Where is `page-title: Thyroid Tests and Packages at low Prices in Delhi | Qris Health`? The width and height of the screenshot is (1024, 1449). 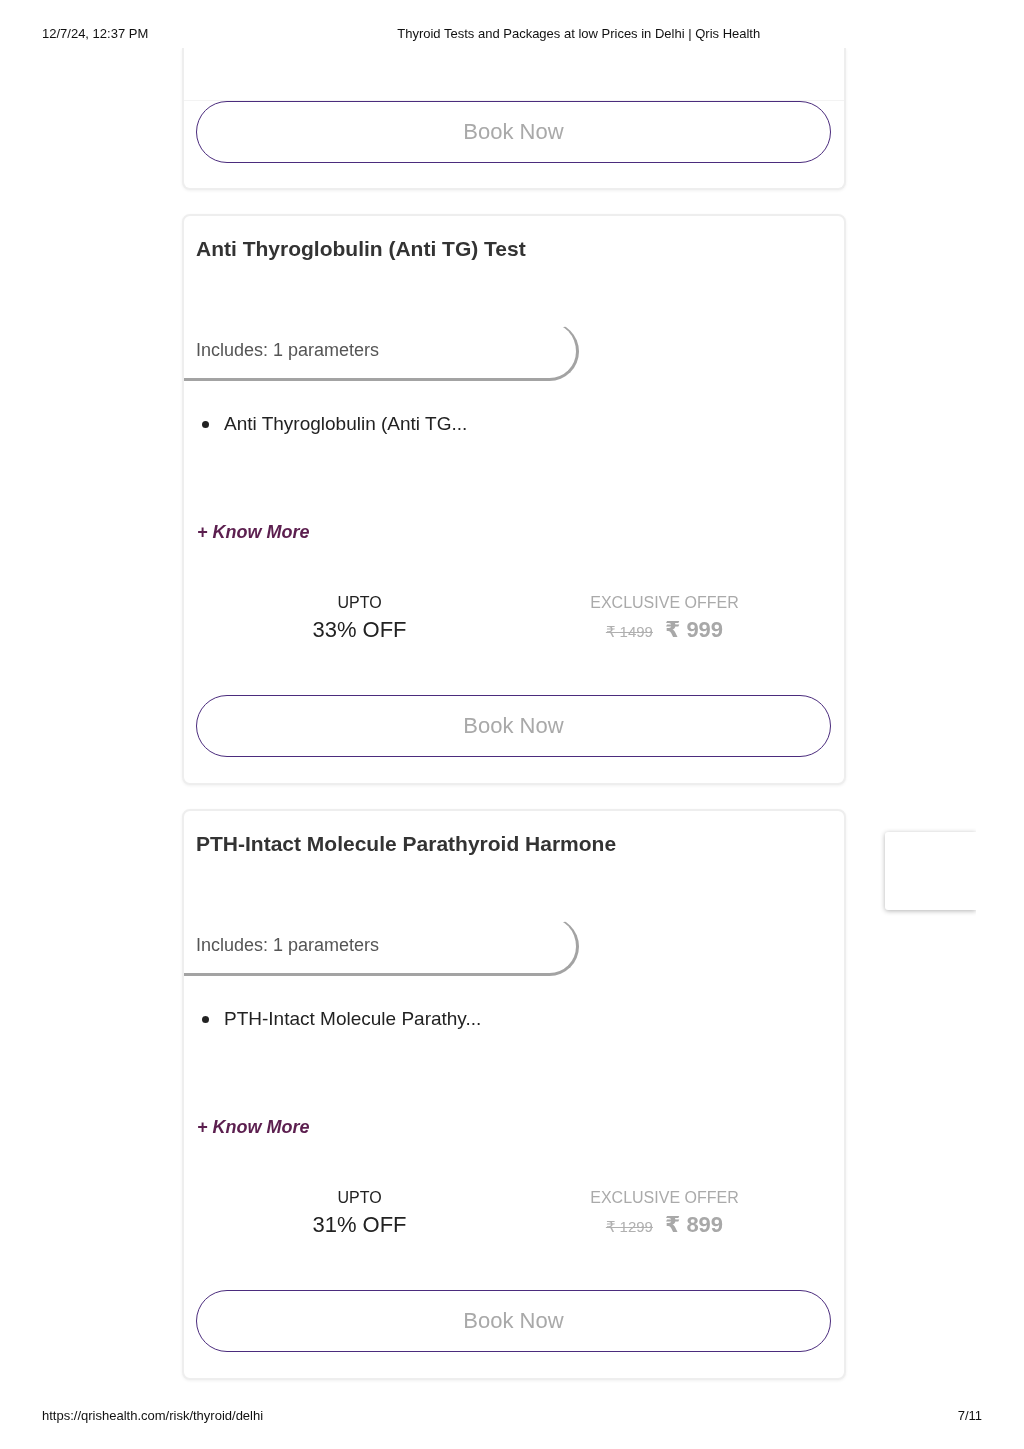
page-title: Thyroid Tests and Packages at low Prices in Delhi | Qris Health is located at coordinates (579, 34).